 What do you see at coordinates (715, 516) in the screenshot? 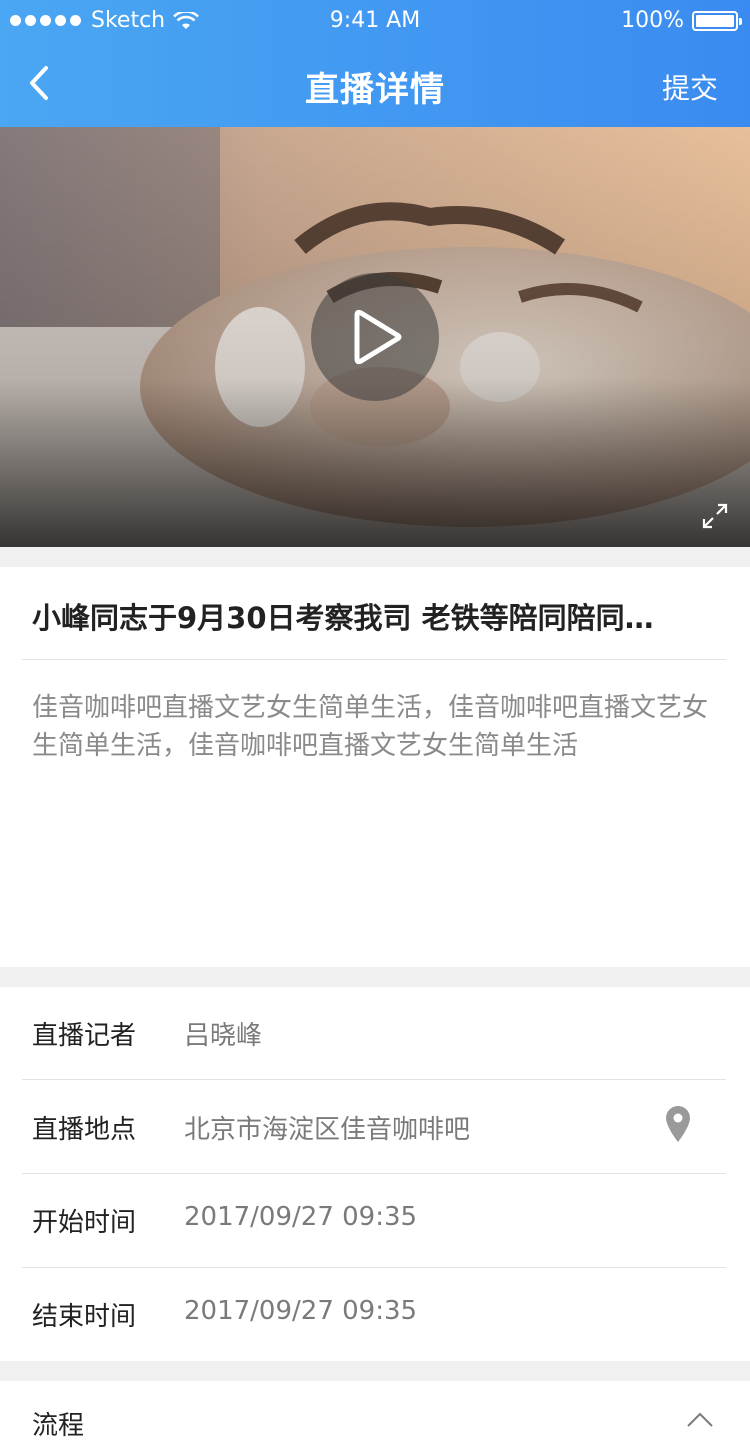
I see `expand-icon` at bounding box center [715, 516].